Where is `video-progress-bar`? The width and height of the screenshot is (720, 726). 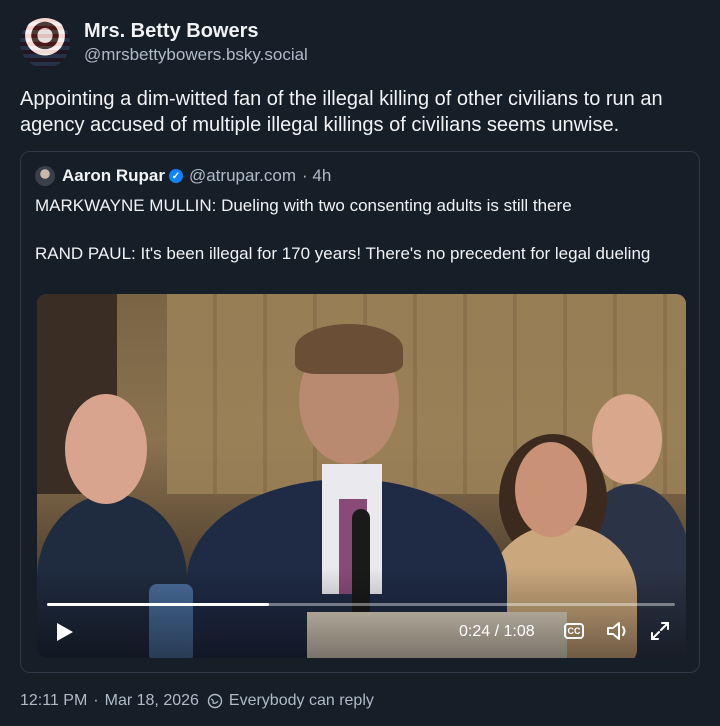
video-progress-bar is located at coordinates (361, 604).